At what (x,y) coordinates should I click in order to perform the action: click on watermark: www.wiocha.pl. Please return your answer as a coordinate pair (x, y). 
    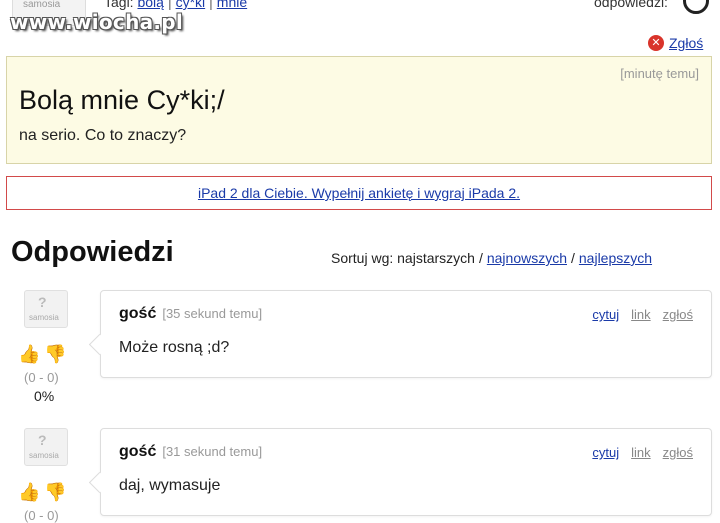
    Looking at the image, I should click on (97, 22).